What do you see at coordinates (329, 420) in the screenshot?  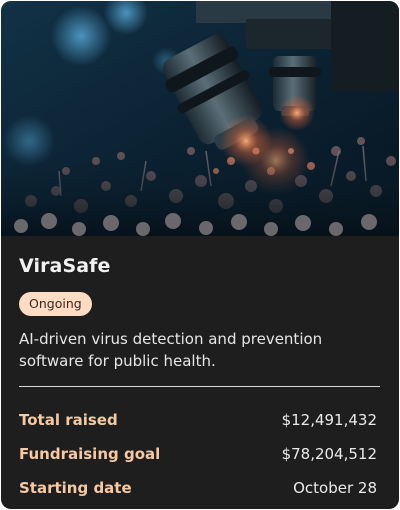 I see `stat-value: $12,491,432` at bounding box center [329, 420].